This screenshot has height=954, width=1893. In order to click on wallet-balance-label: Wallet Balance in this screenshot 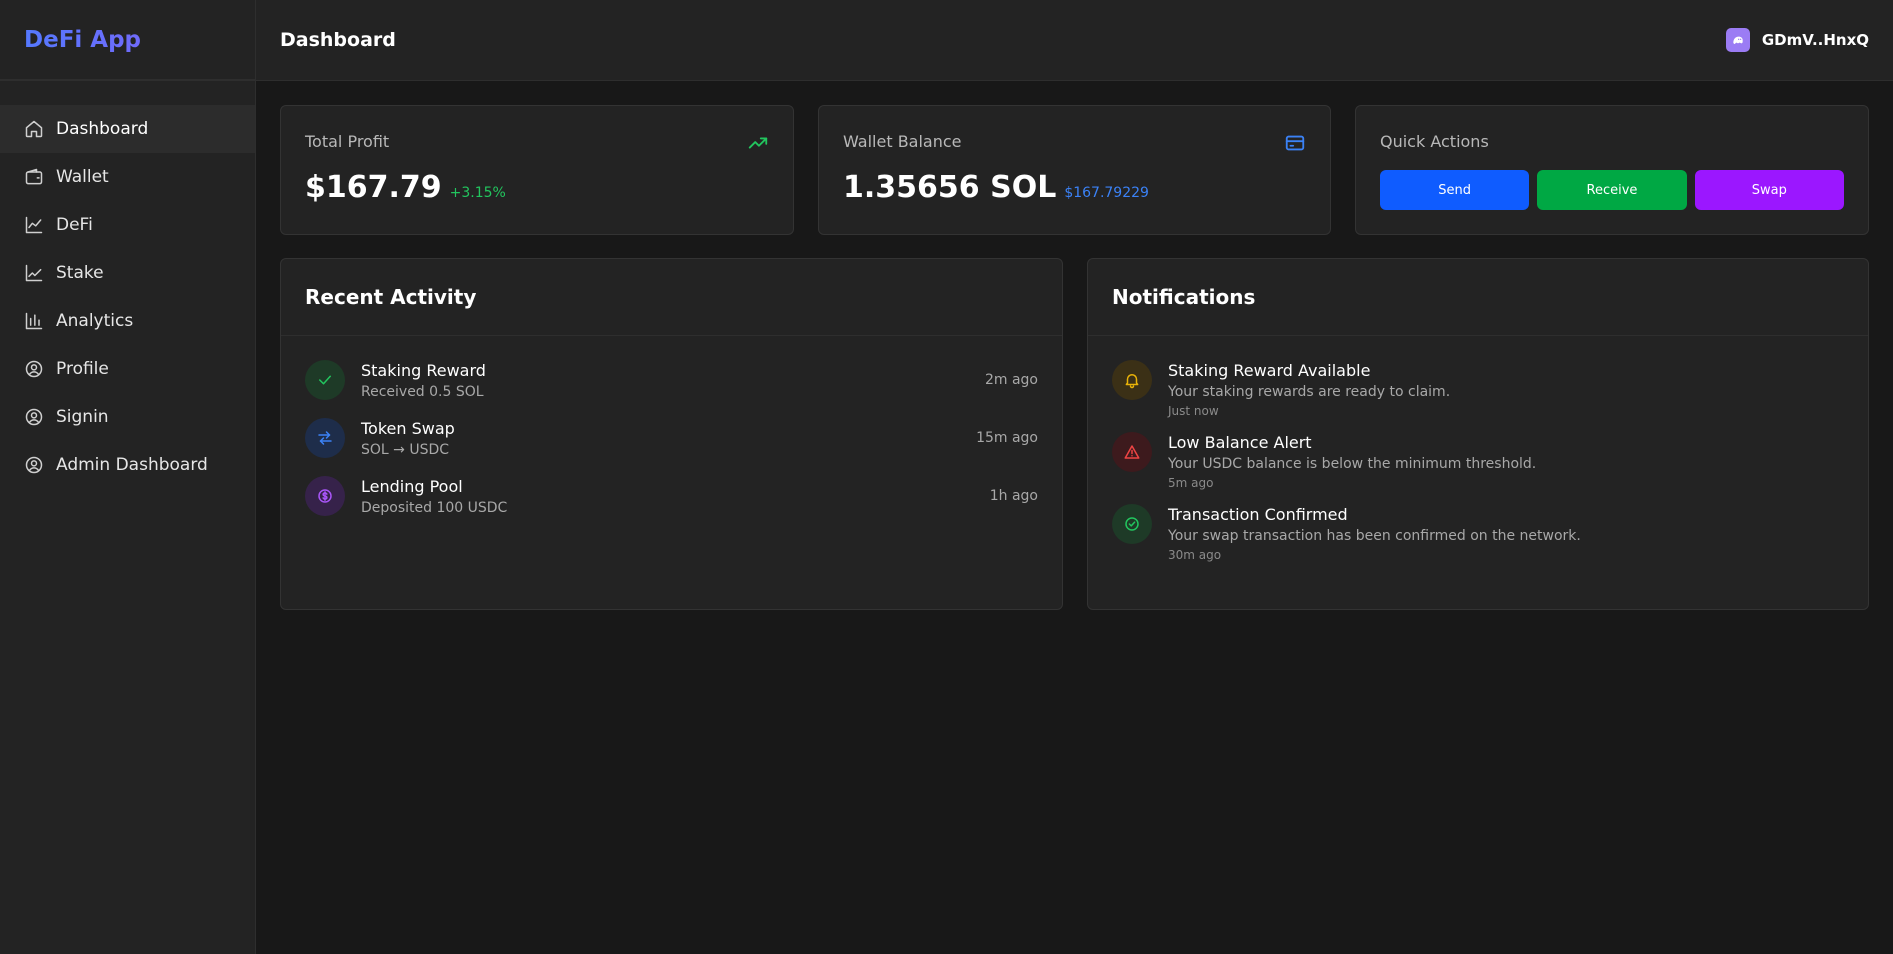, I will do `click(902, 141)`.